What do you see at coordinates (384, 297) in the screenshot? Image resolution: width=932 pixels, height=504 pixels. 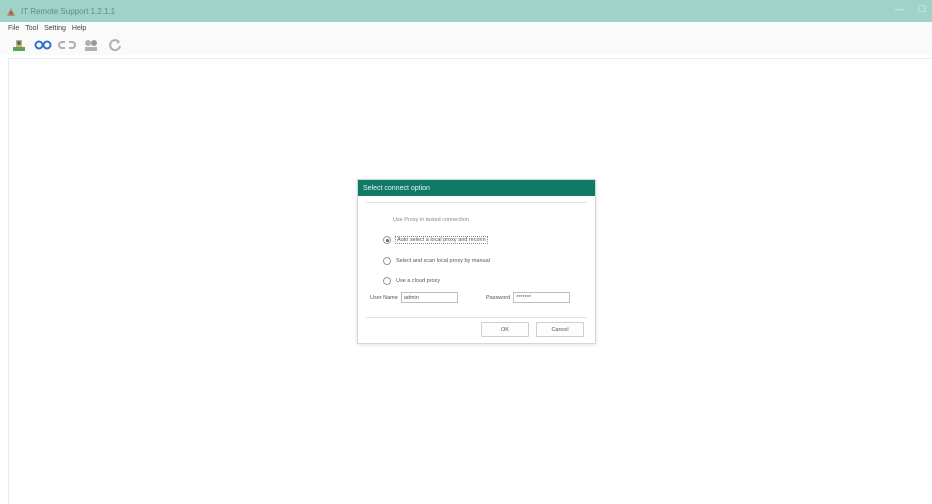 I see `username-label: User Name` at bounding box center [384, 297].